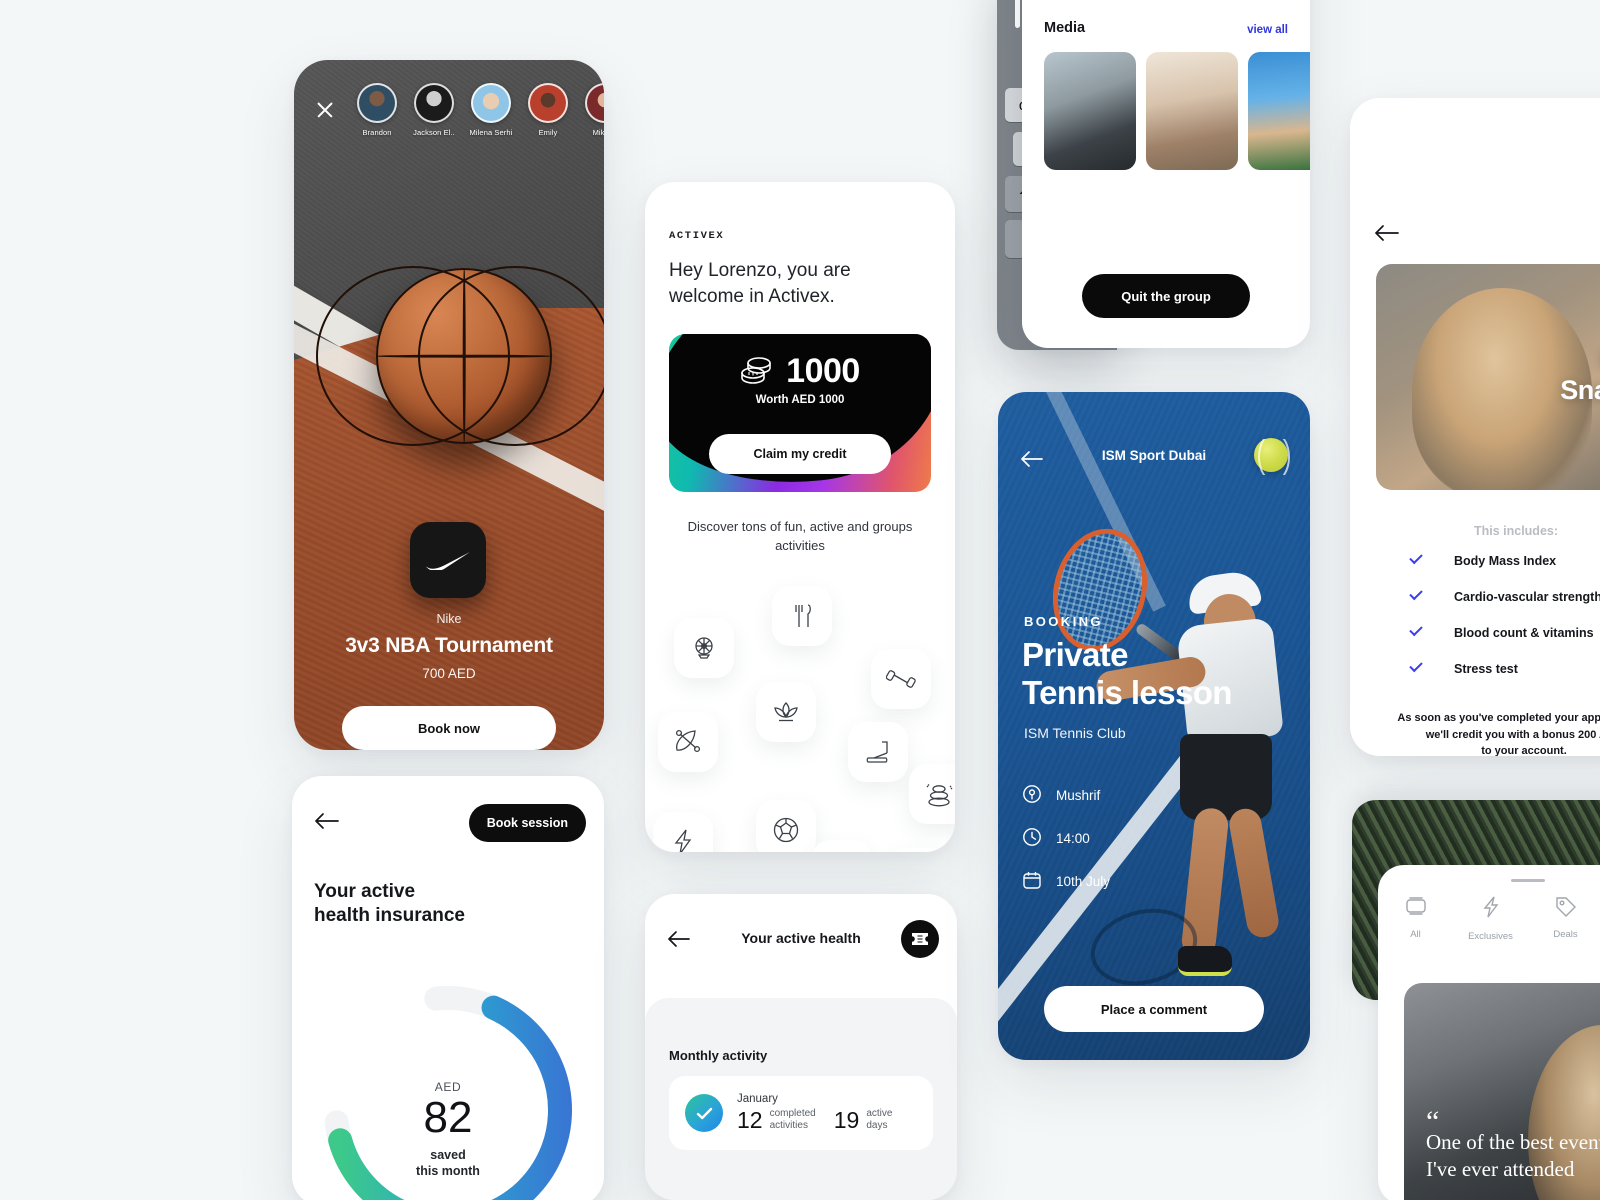  I want to click on booking-meta-list: Mushrif 14:00 10th July, so click(1066, 838).